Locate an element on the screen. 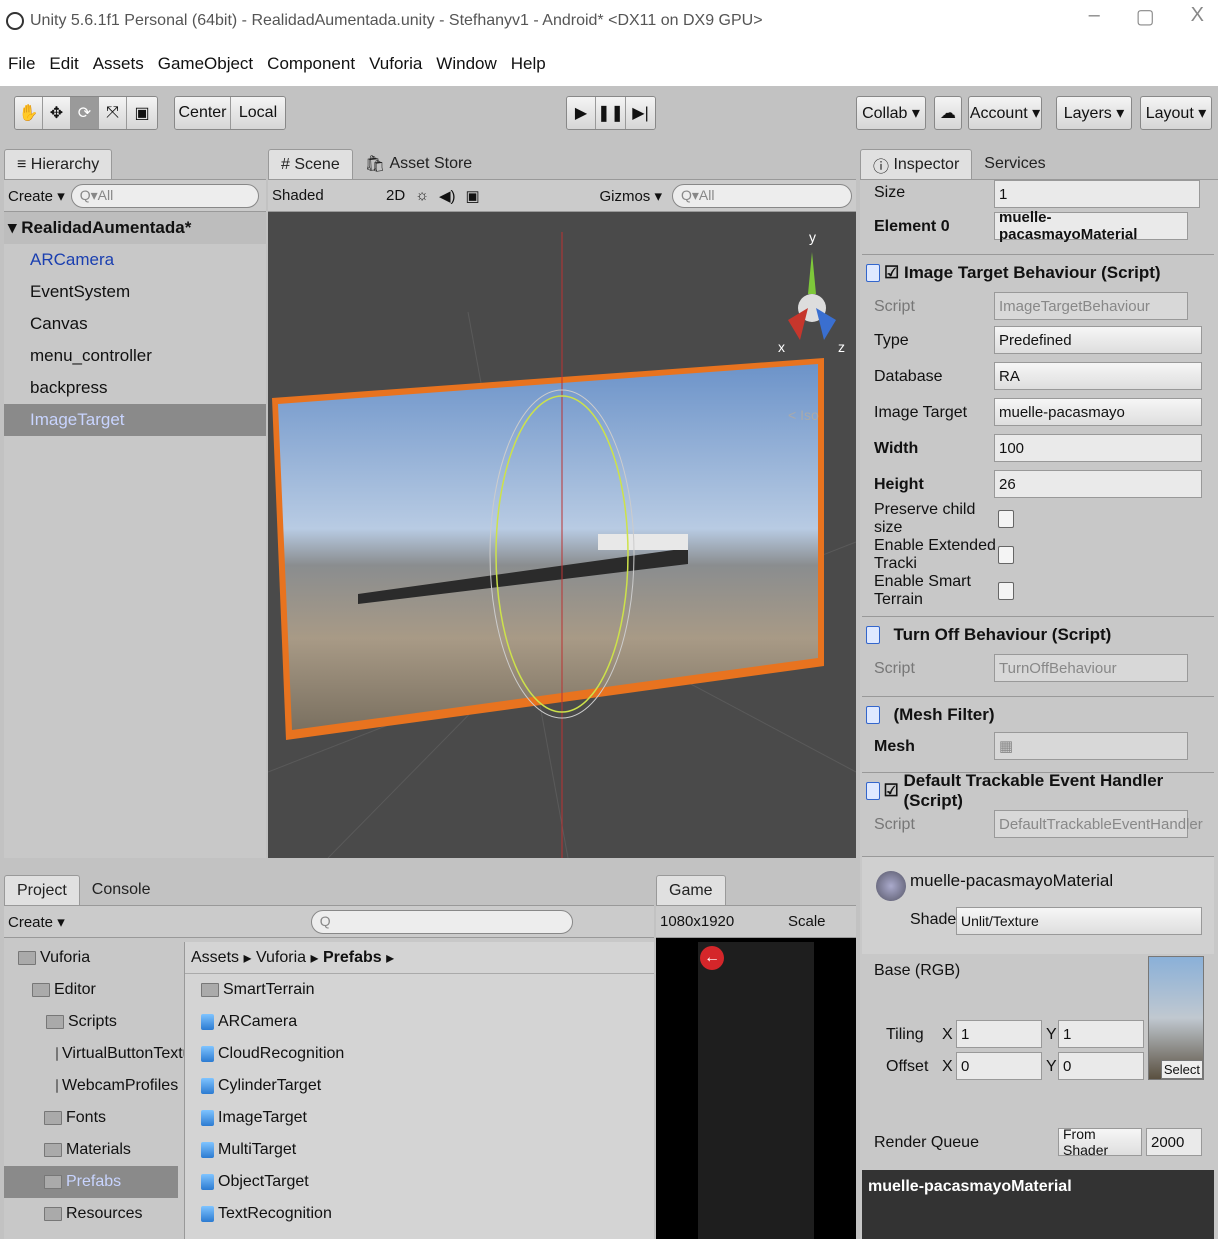  layout-dropdown: Layout ▾ is located at coordinates (1176, 113).